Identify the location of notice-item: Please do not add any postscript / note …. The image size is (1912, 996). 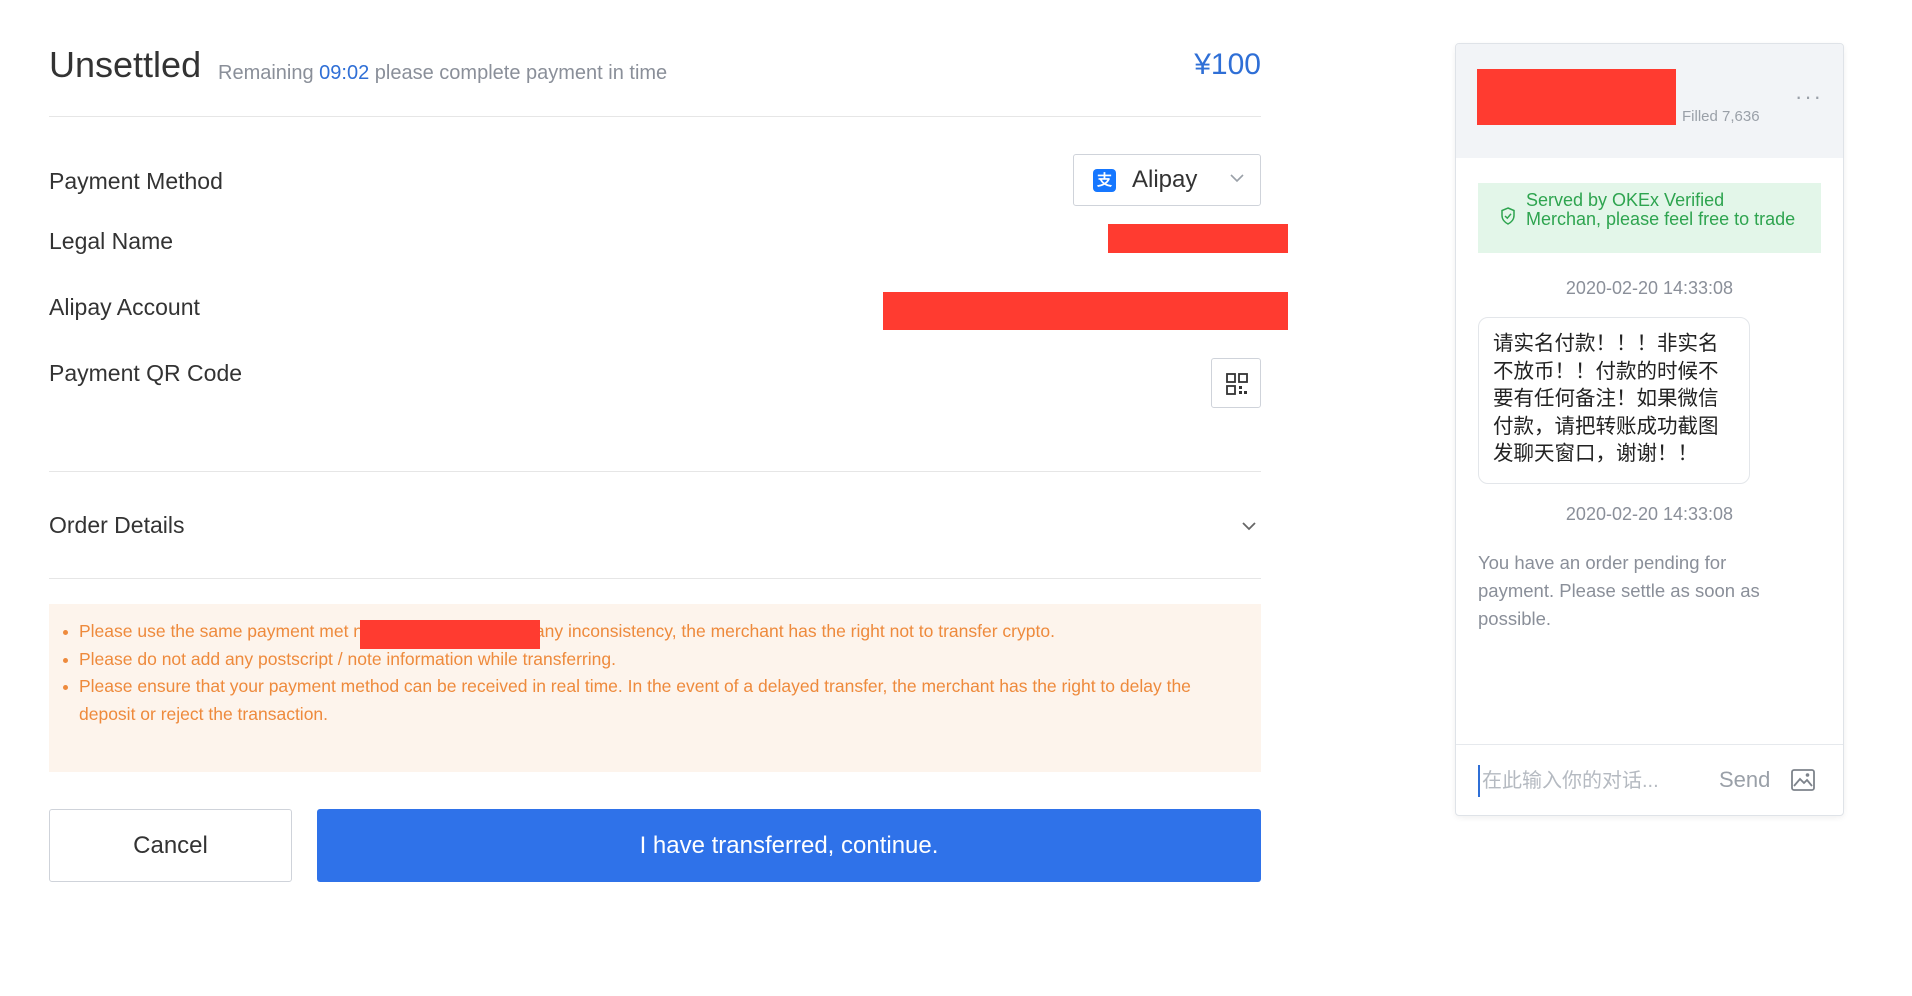
(653, 660).